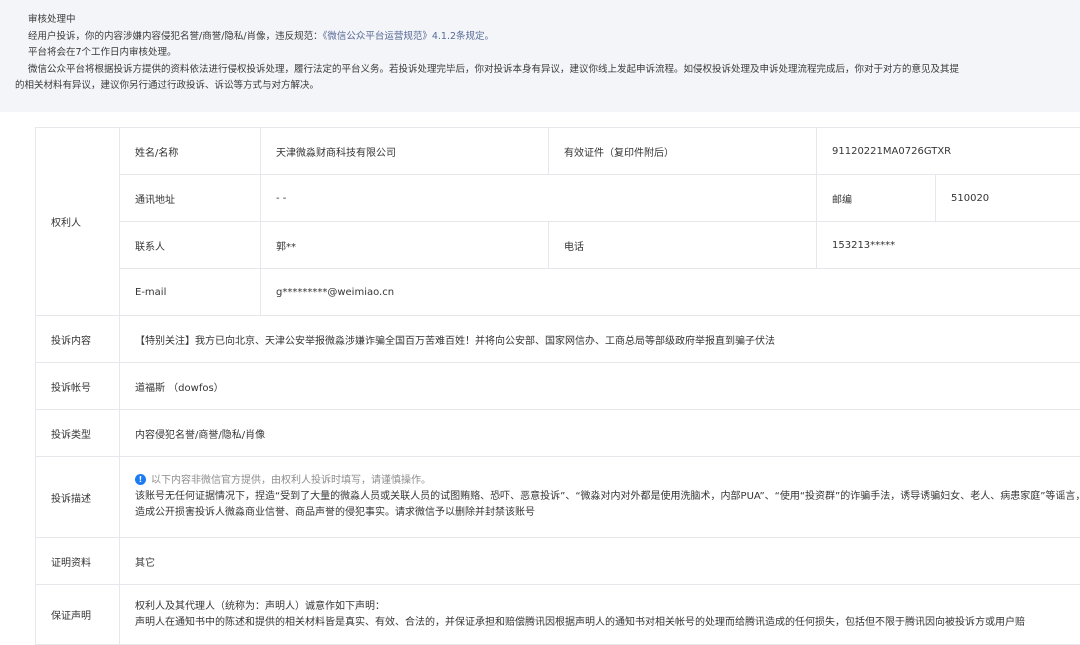  I want to click on postcode-label: 邮编, so click(876, 198).